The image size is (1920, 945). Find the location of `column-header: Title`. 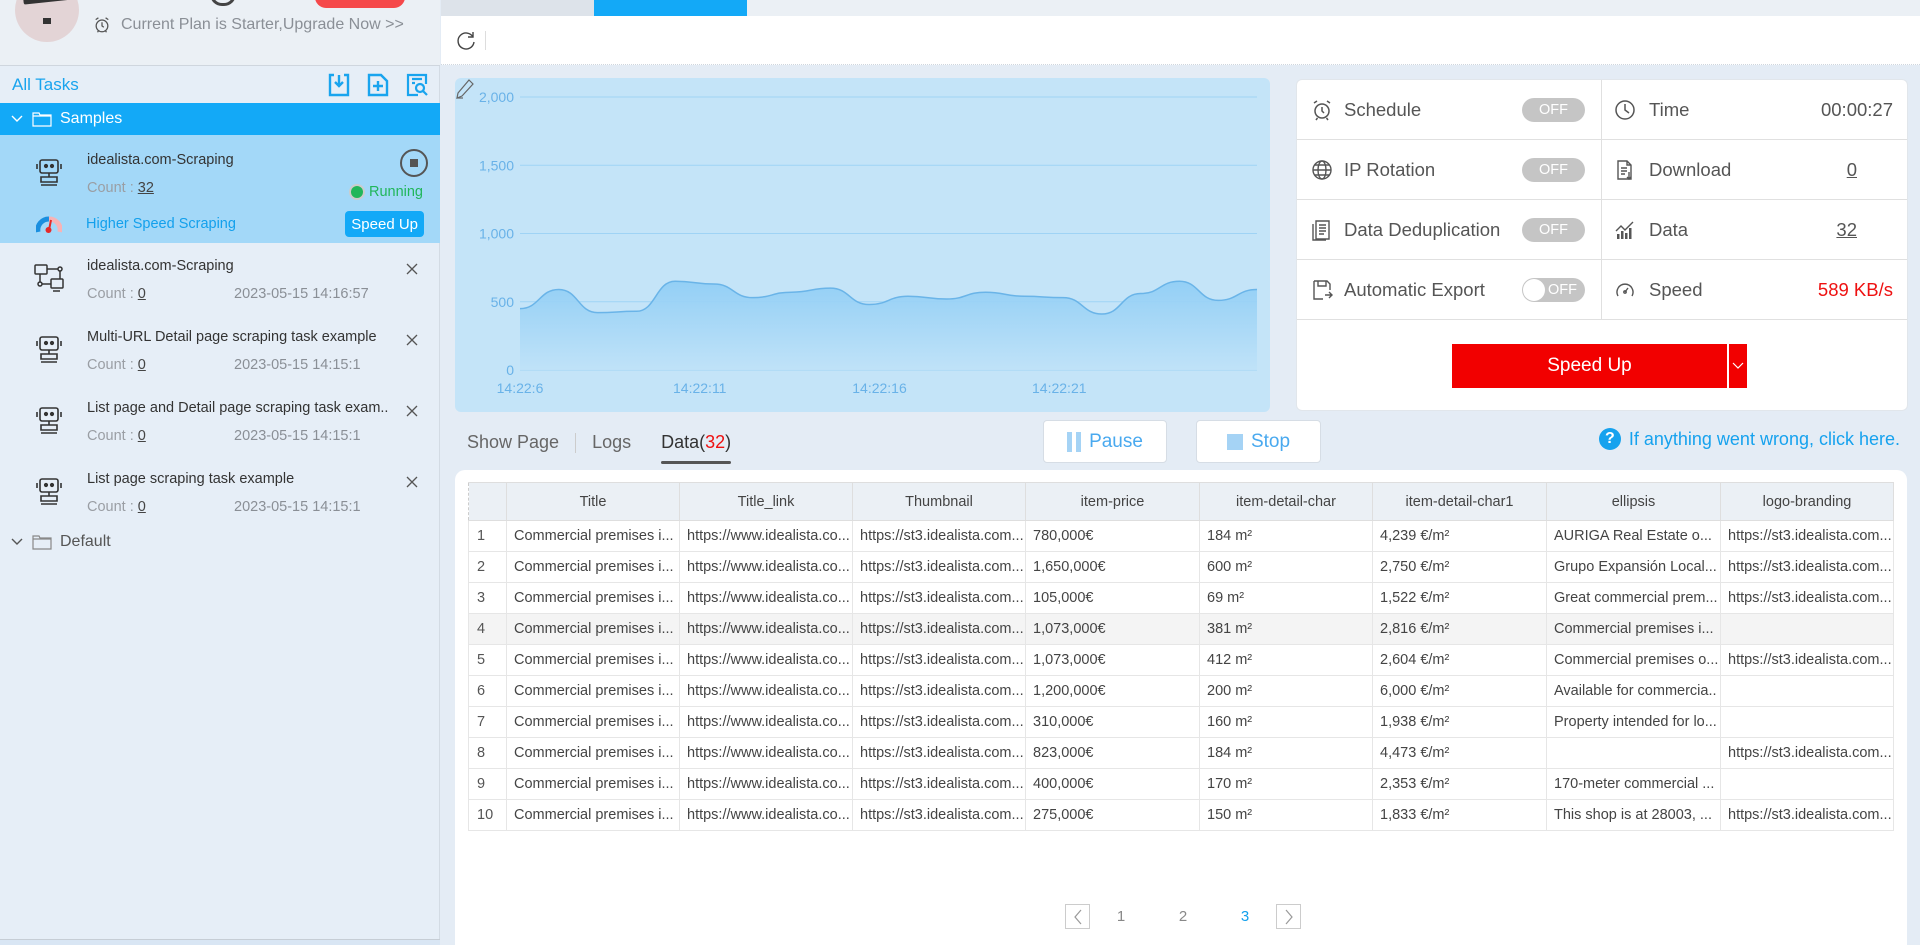

column-header: Title is located at coordinates (593, 501).